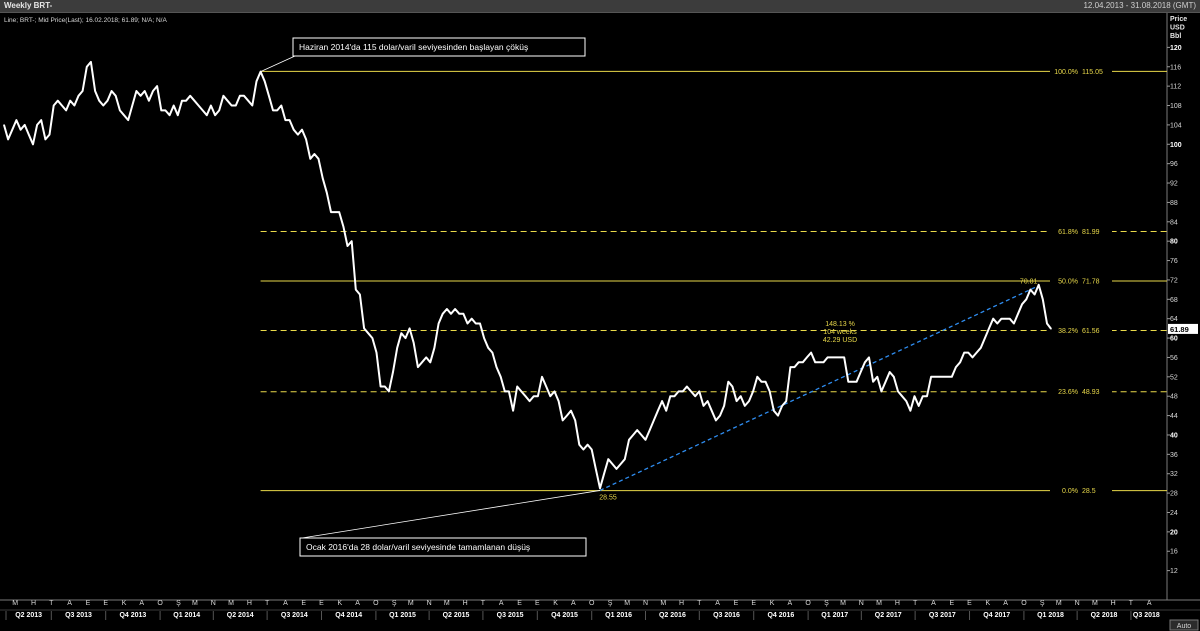  Describe the element at coordinates (608, 497) in the screenshot. I see `trough-value-label: 28.55` at that location.